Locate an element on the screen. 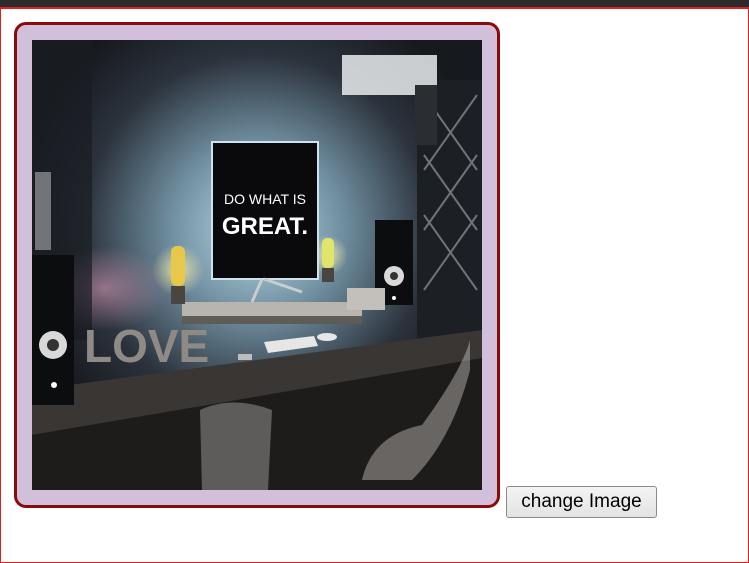 The height and width of the screenshot is (563, 749). top-strip is located at coordinates (374, 4).